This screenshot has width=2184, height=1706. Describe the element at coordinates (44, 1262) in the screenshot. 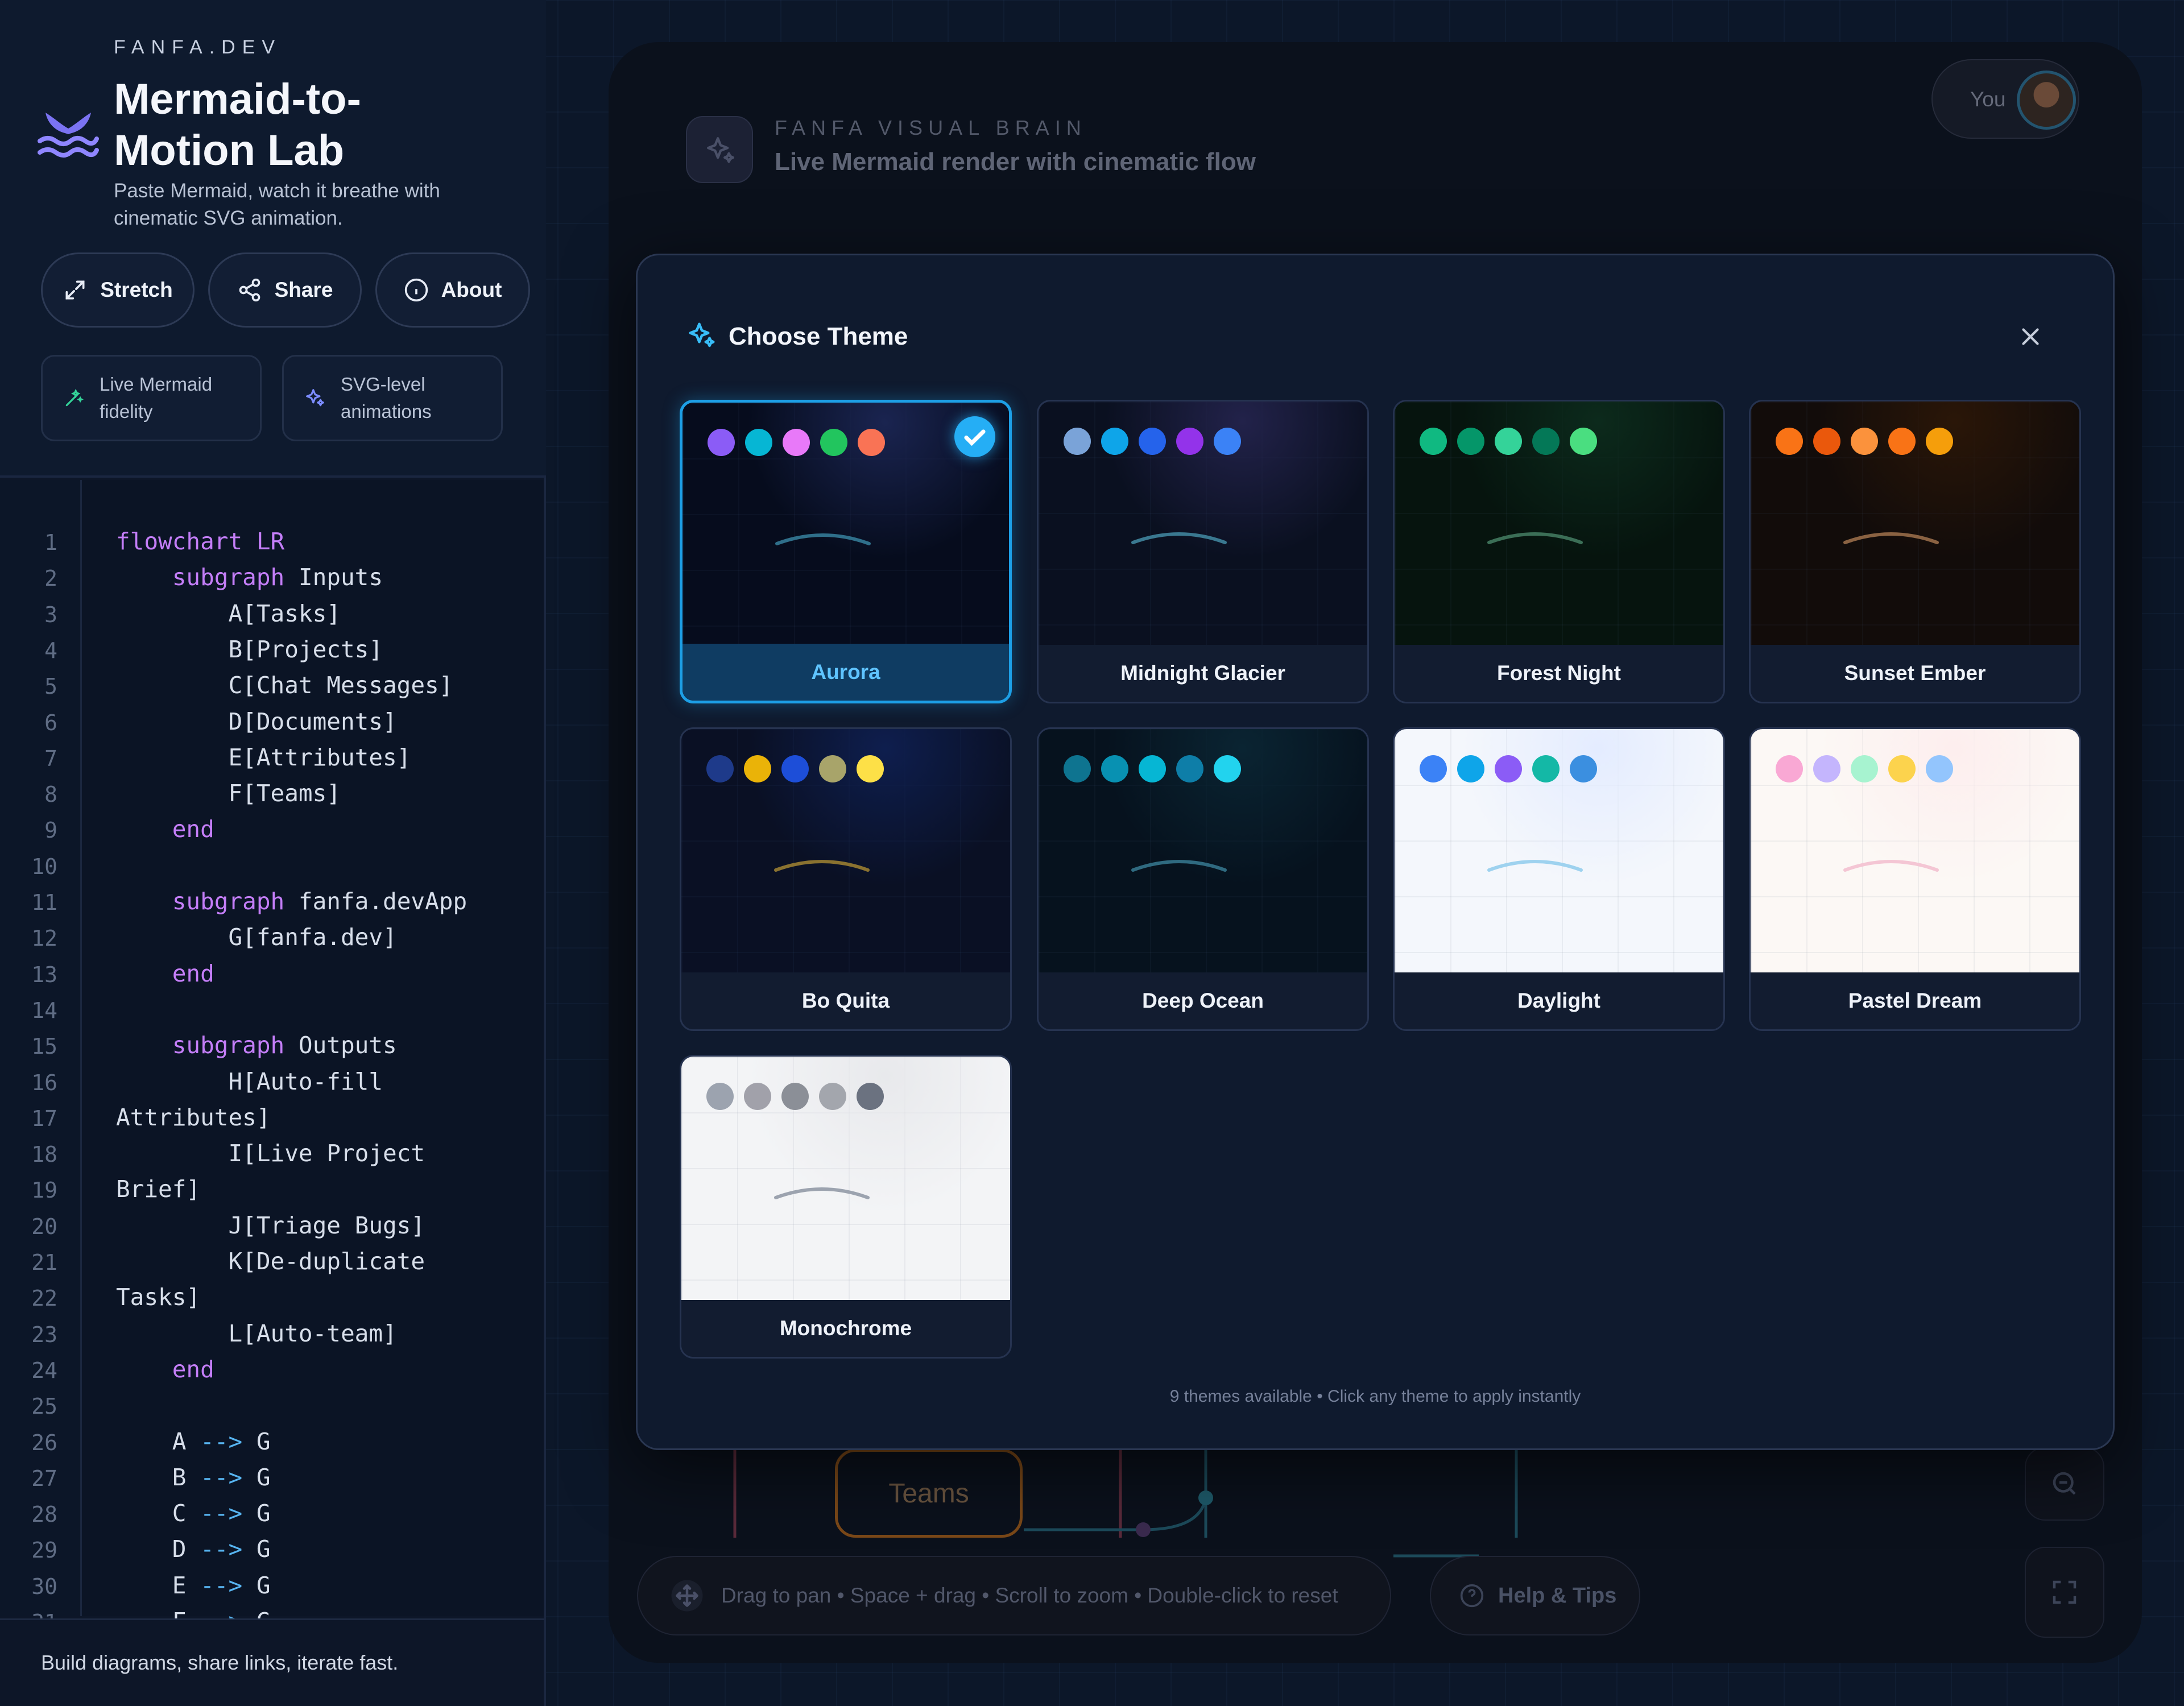

I see `line-number: 21` at that location.